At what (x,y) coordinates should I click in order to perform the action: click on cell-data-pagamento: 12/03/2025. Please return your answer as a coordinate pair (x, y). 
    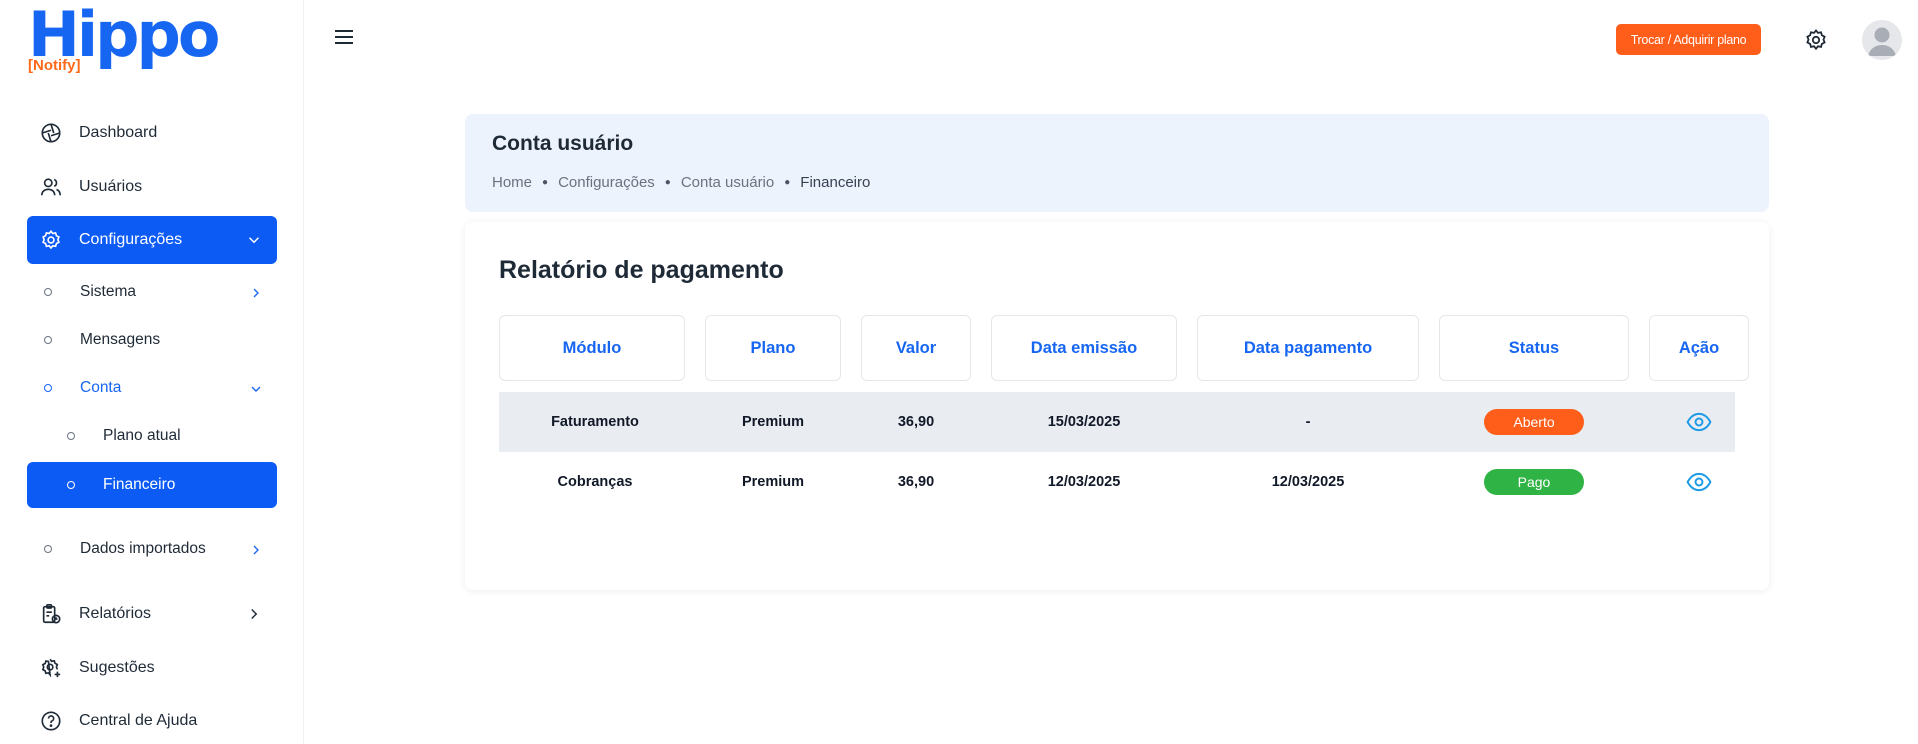
    Looking at the image, I should click on (1308, 482).